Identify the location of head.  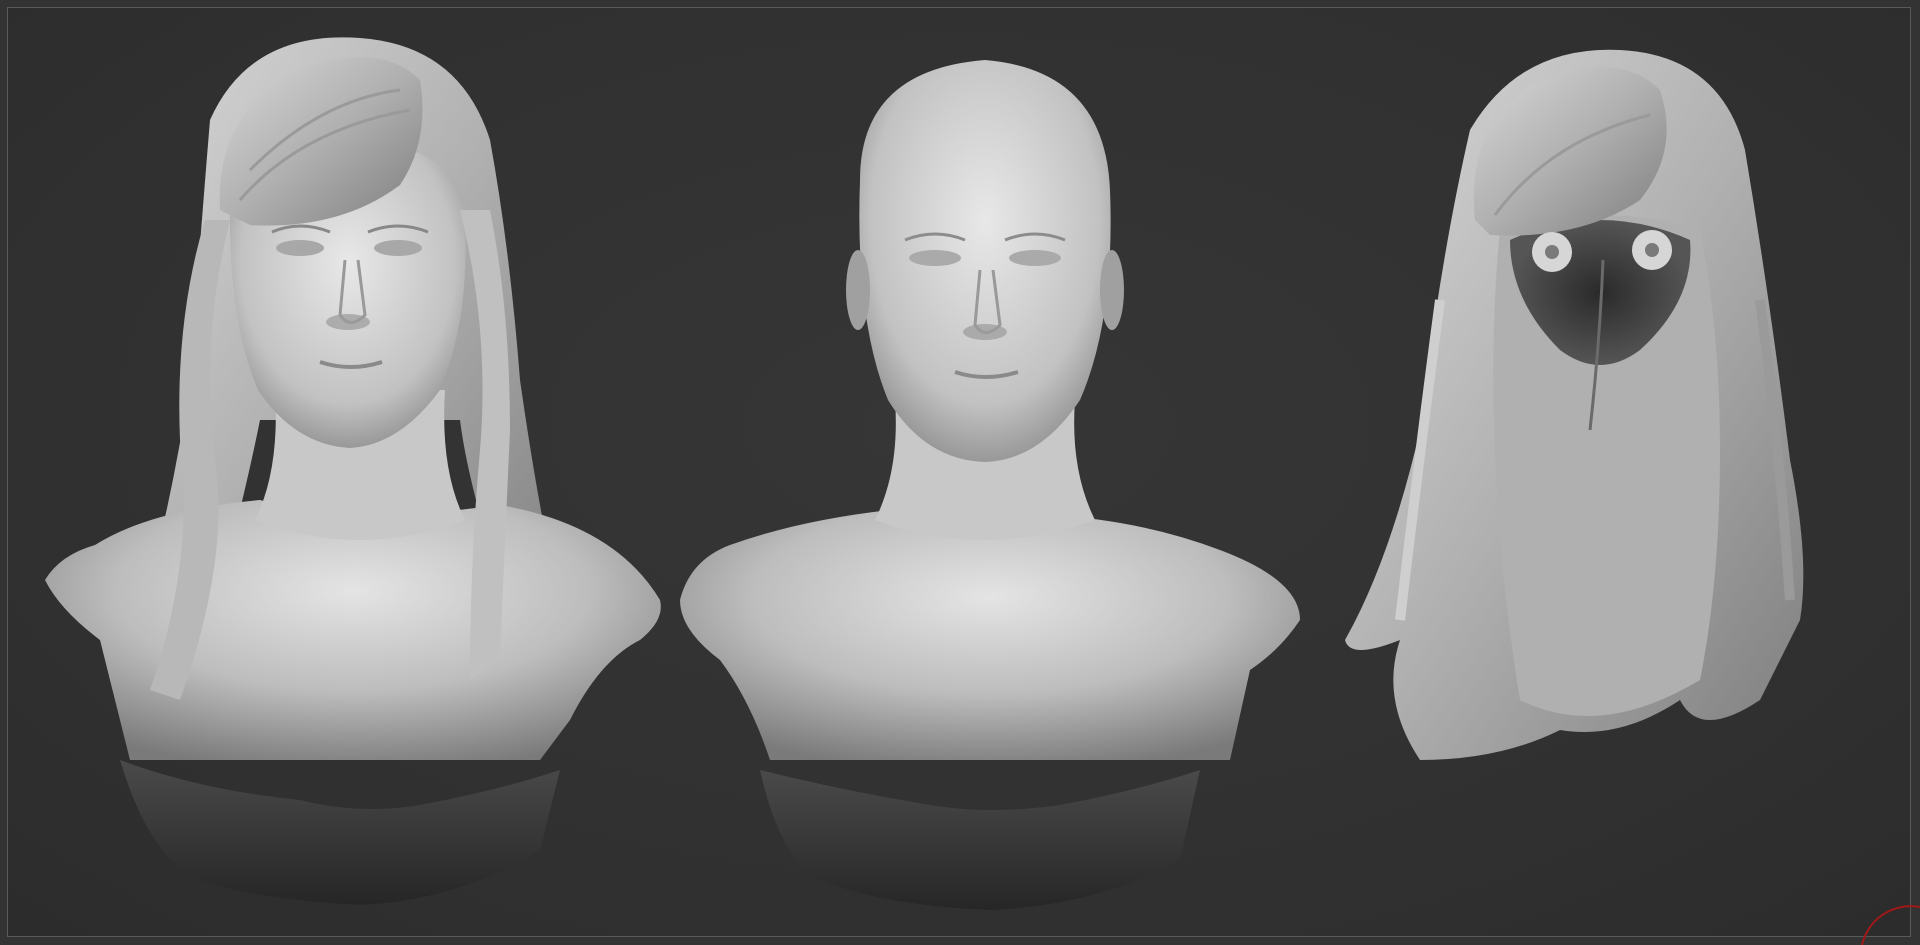
(985, 261).